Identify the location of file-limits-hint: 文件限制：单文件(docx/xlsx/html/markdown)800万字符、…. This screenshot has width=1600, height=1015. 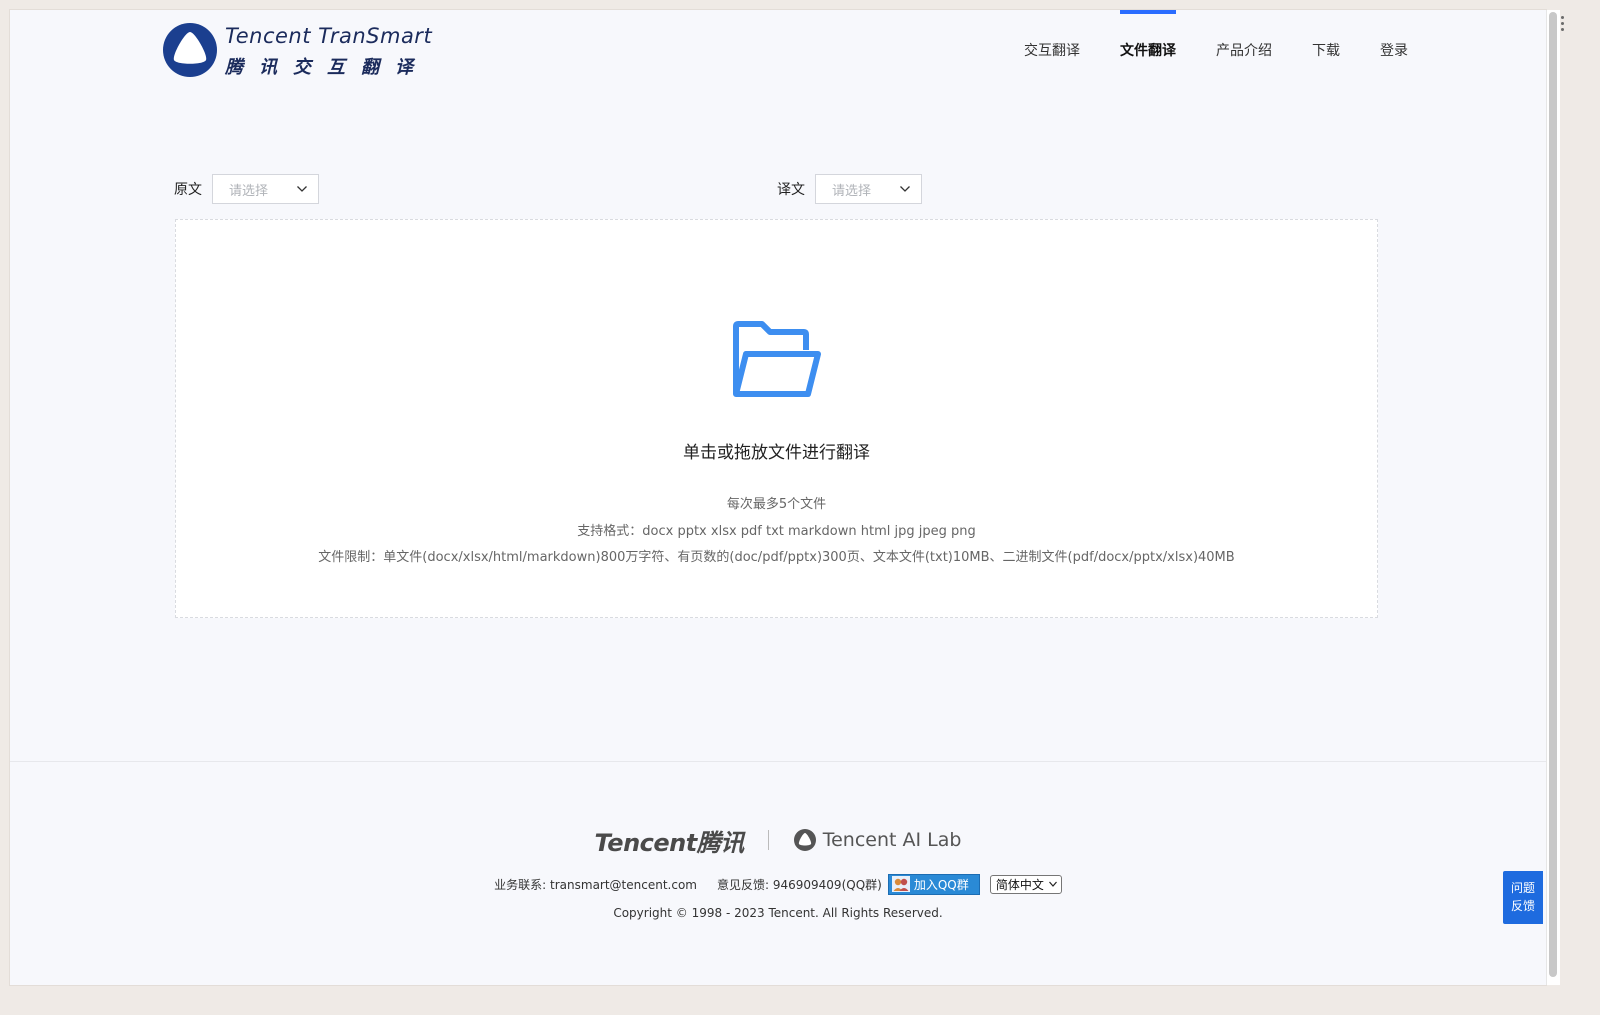
(776, 557).